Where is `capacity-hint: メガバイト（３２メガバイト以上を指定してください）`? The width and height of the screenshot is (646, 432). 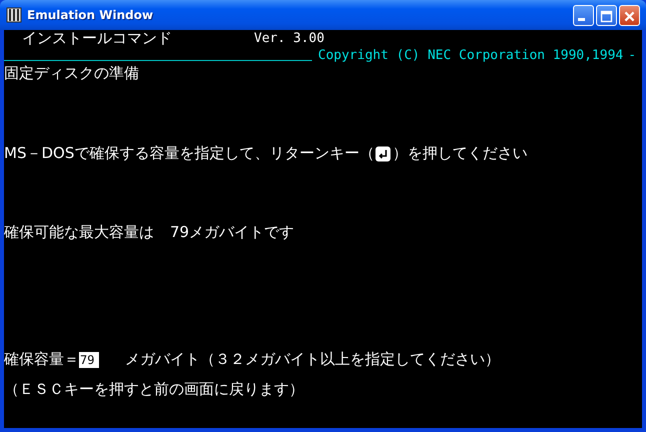 capacity-hint: メガバイト（３２メガバイト以上を指定してください） is located at coordinates (312, 359).